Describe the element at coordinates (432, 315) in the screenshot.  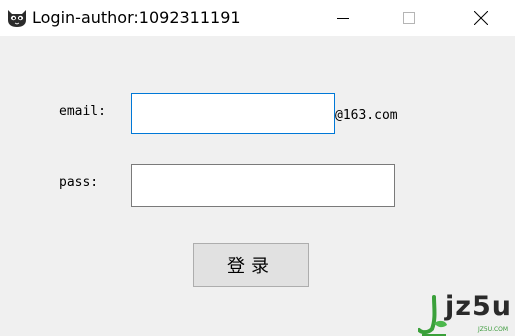
I see `leaf-icon` at that location.